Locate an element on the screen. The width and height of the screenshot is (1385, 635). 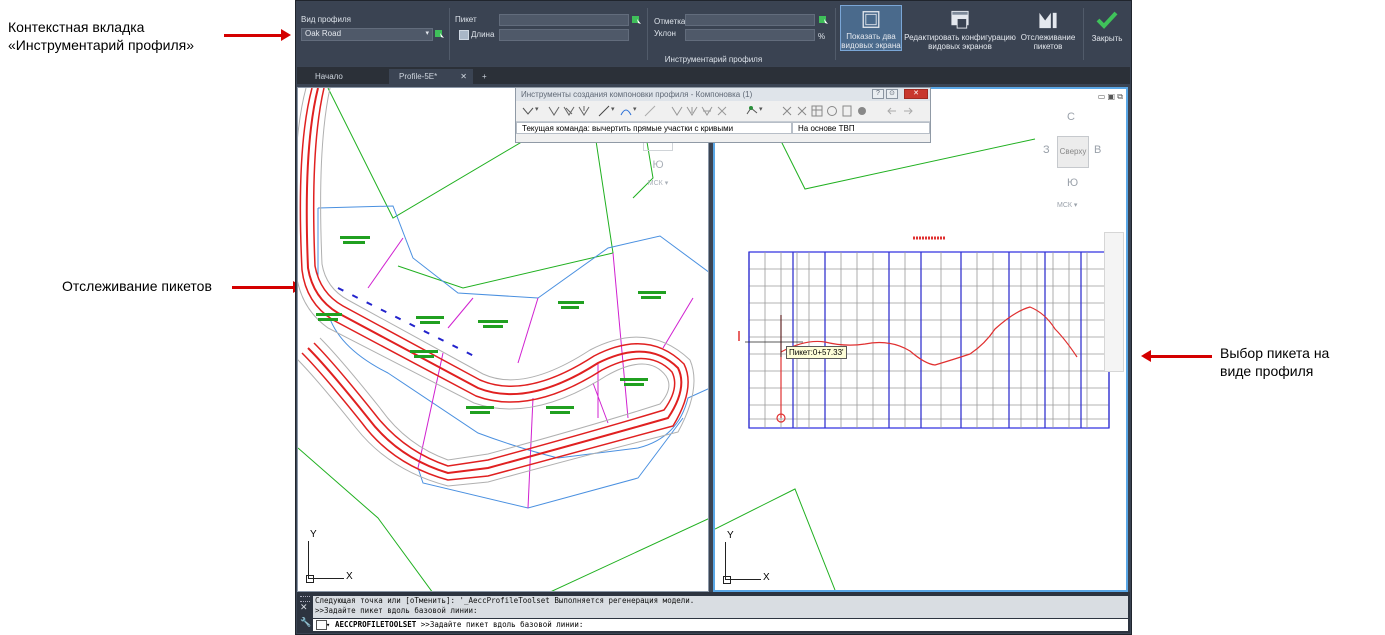
toolwin-toolbar: ▾ ▾ ▾ ▾ is located at coordinates (723, 111).